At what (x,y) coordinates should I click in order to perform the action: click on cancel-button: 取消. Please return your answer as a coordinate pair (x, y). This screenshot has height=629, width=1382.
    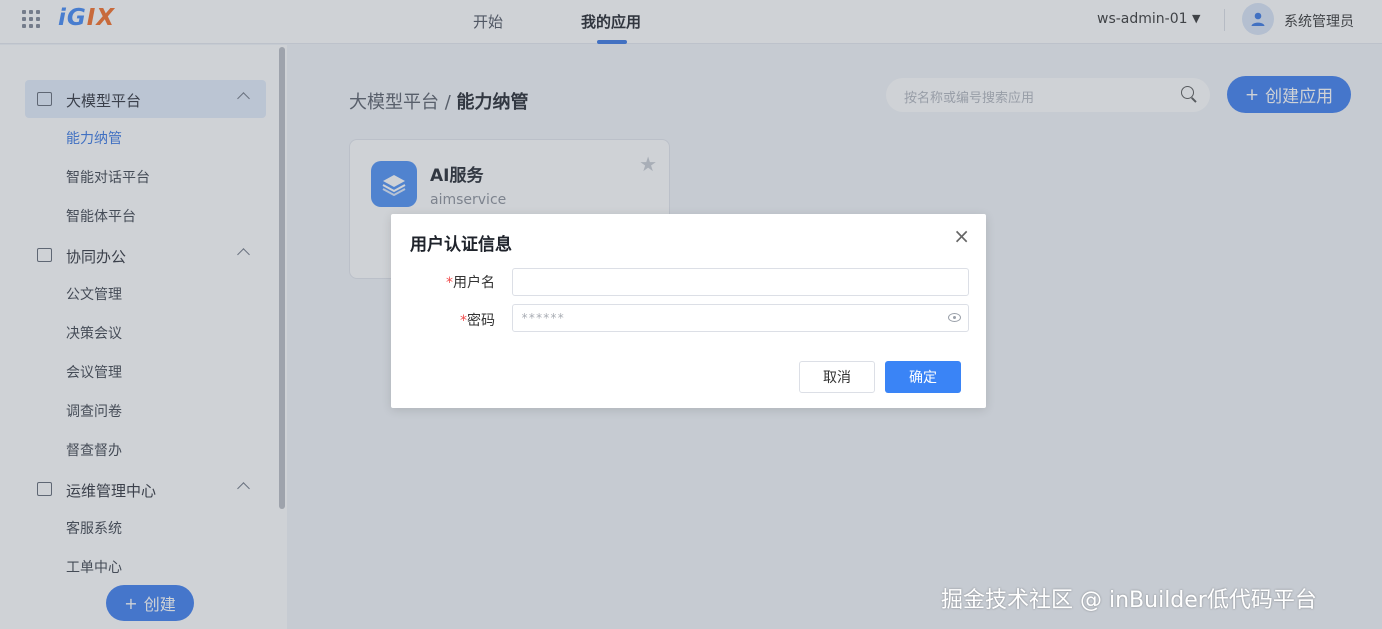
    Looking at the image, I should click on (837, 377).